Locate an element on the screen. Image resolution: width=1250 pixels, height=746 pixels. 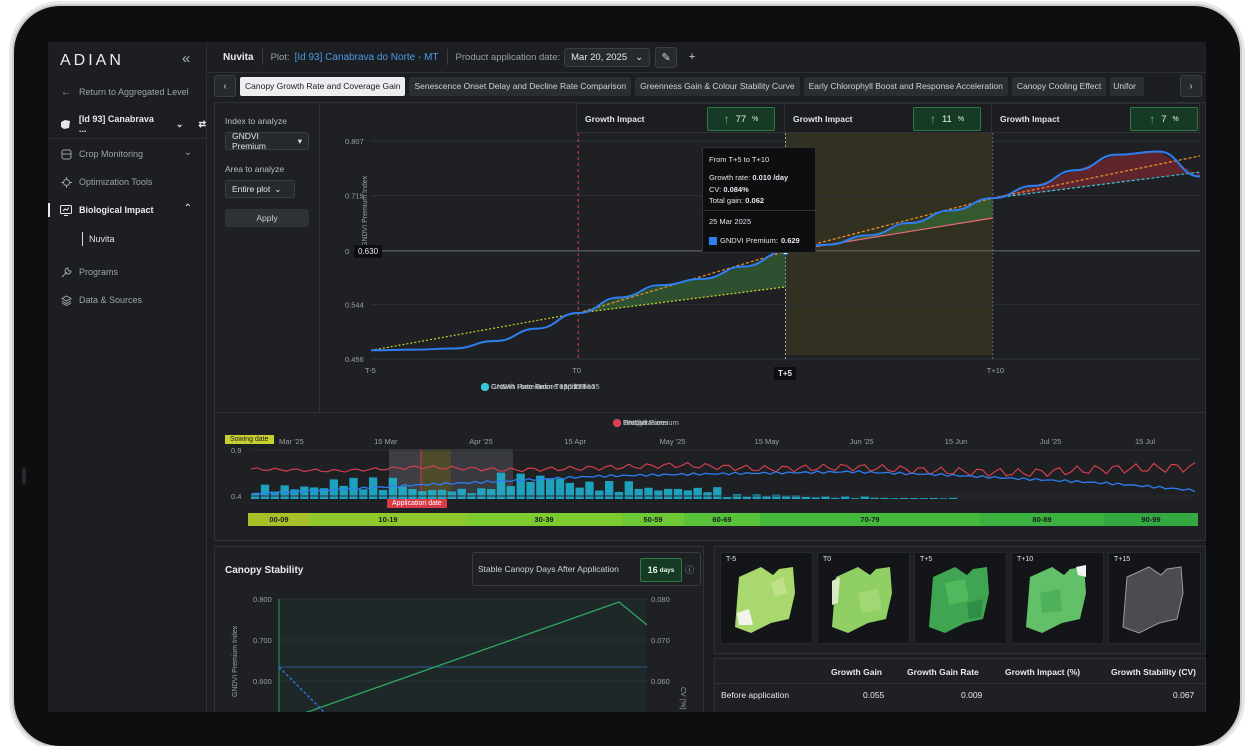
sidebar-item-crop-monitoring: Crop Monitoring is located at coordinates (101, 154).